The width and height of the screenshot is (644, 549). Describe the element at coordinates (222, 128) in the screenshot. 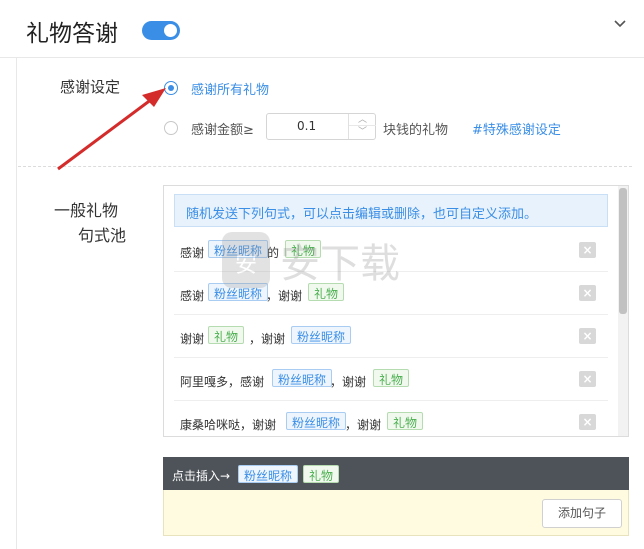

I see `option-amount-label: 感谢金额≥` at that location.